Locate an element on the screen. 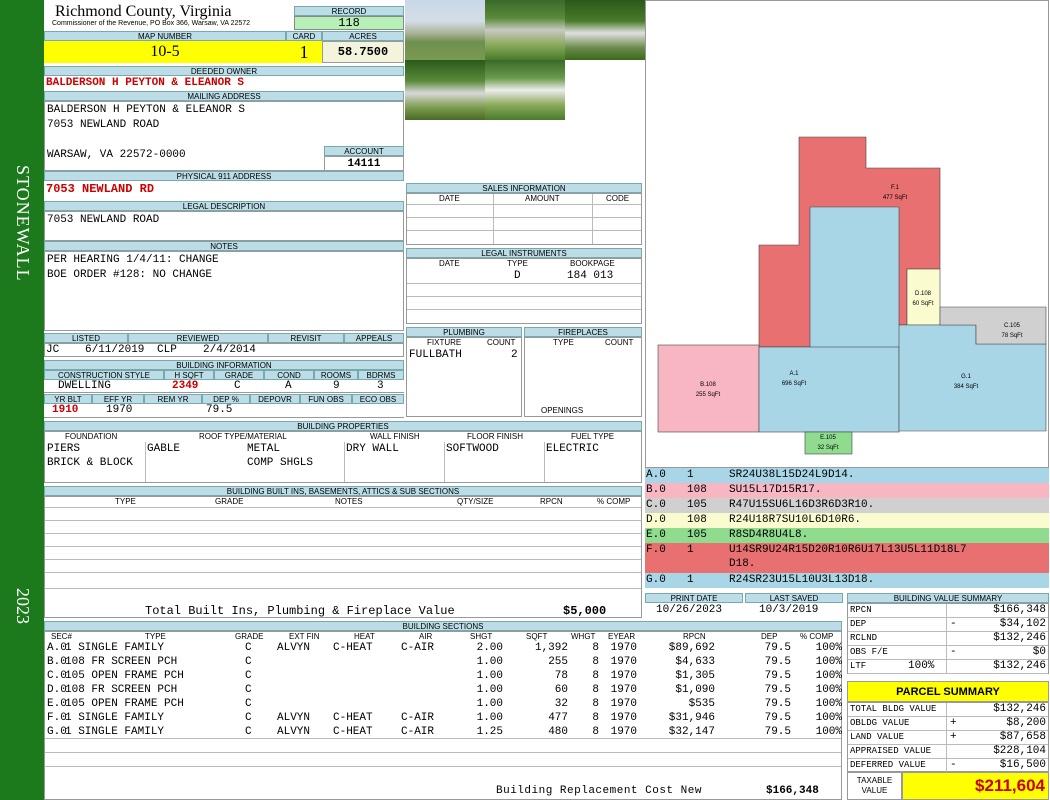 This screenshot has height=800, width=1050. bi-values-row: DWELLING 2349 C A 9 3 is located at coordinates (224, 386).